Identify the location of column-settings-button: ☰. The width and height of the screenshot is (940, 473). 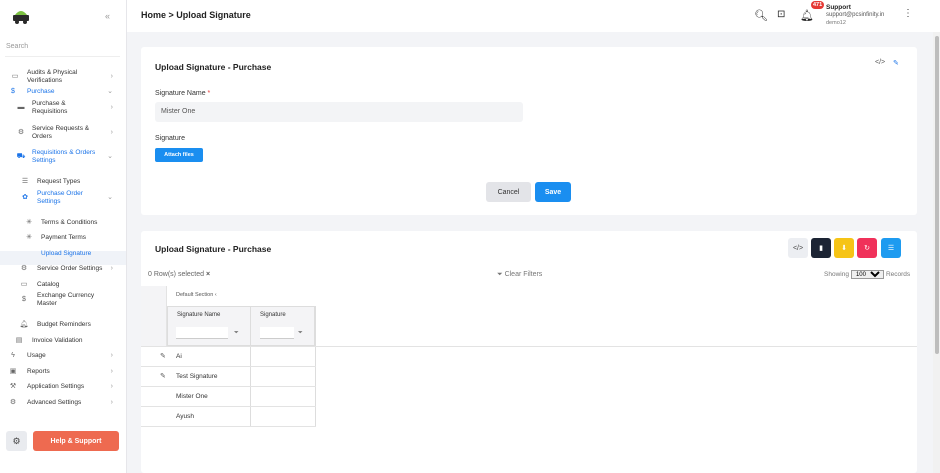
(891, 248).